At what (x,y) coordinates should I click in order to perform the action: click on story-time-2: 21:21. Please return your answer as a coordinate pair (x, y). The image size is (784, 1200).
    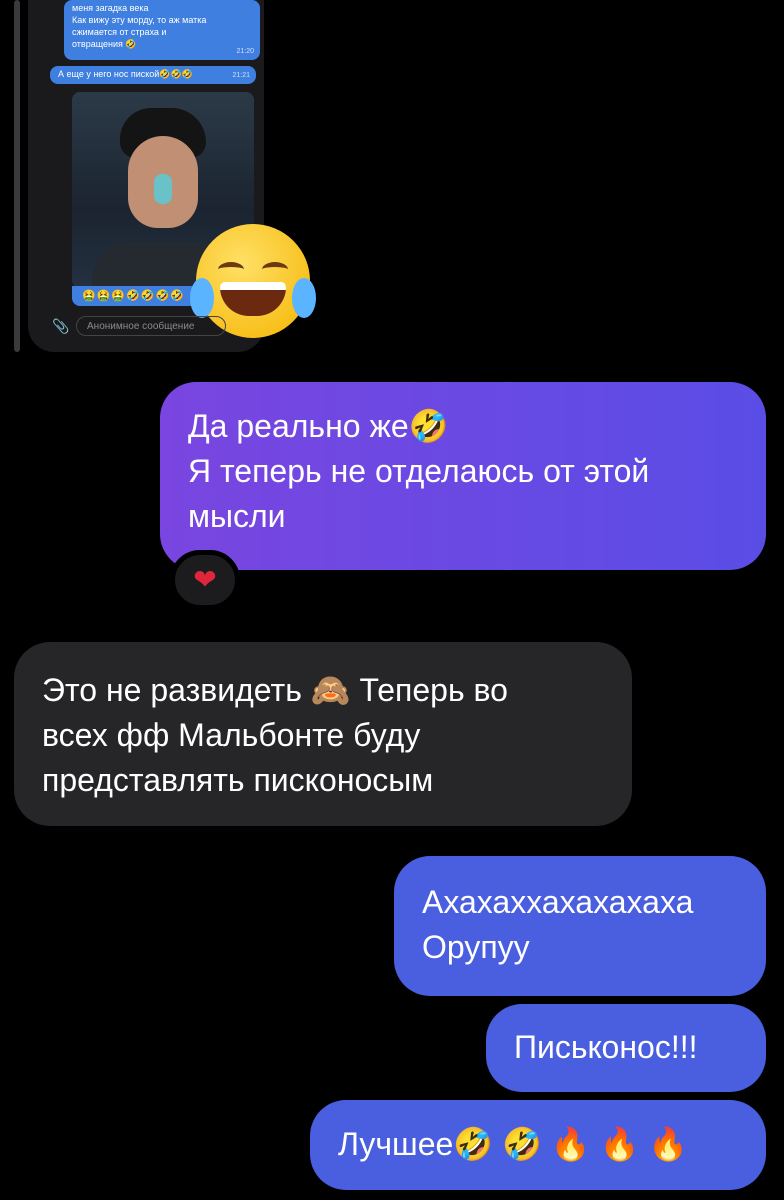
    Looking at the image, I should click on (241, 75).